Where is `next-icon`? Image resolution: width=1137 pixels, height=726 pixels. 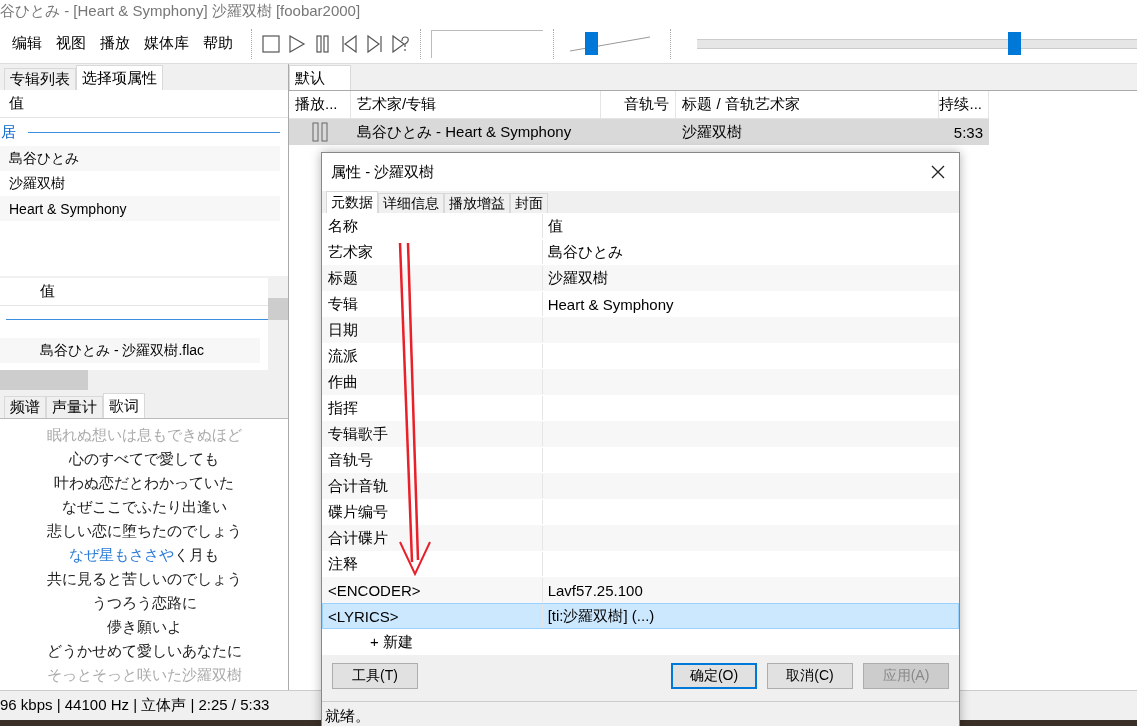 next-icon is located at coordinates (375, 43).